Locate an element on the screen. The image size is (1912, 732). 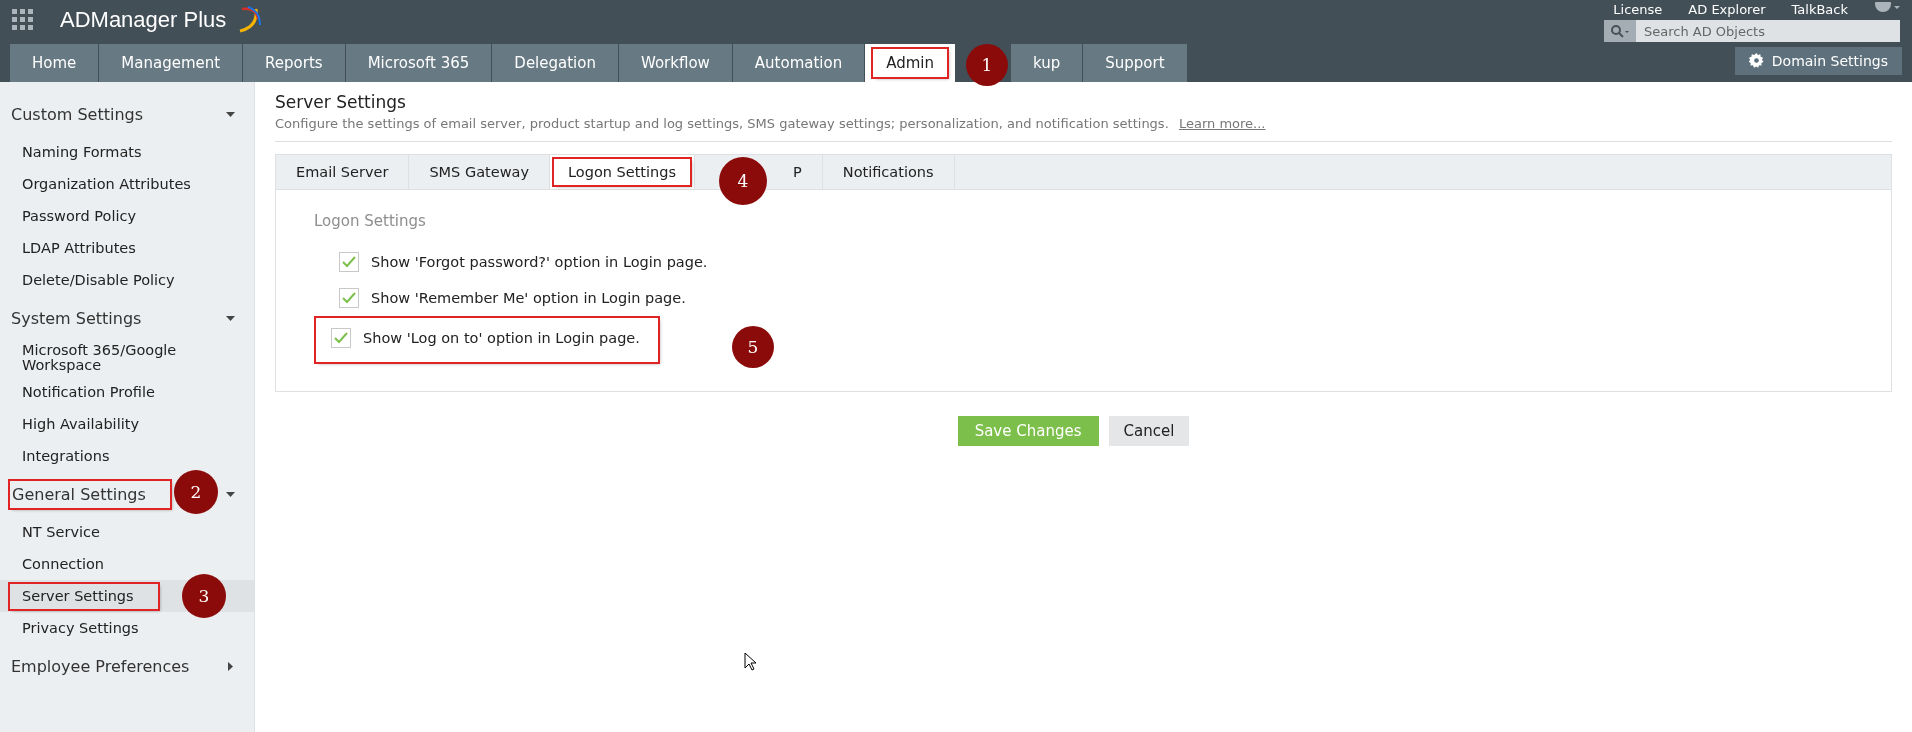
sidebar-item: Naming Formats is located at coordinates (82, 152).